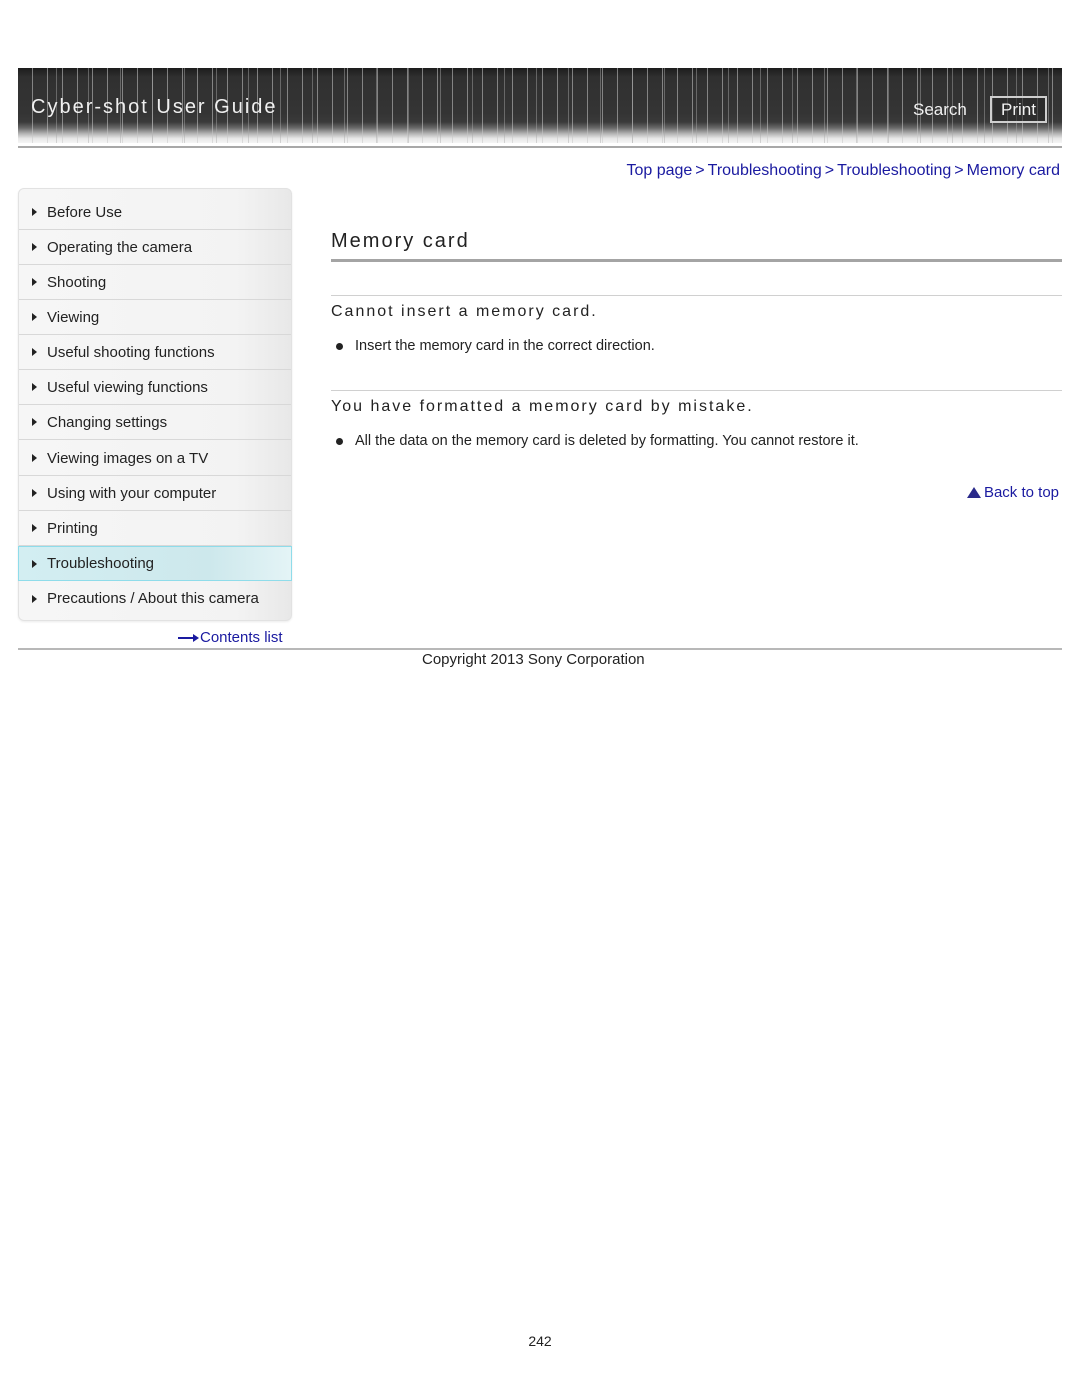 This screenshot has height=1397, width=1080. Describe the element at coordinates (540, 147) in the screenshot. I see `header-divider` at that location.